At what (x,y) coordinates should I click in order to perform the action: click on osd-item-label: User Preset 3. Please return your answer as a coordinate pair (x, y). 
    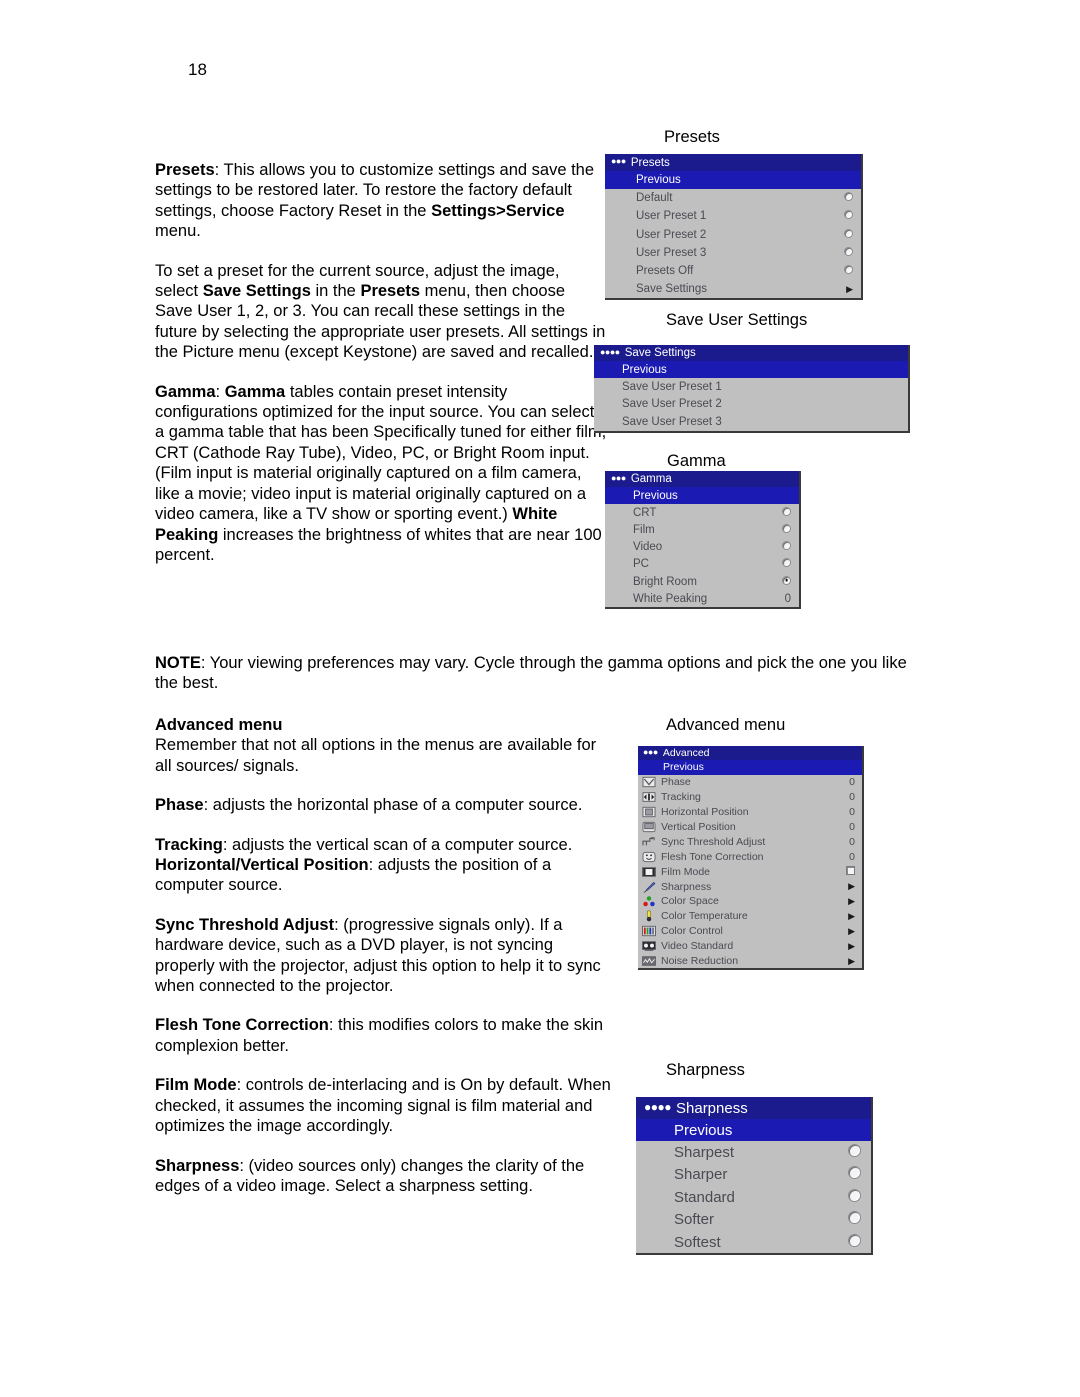
    Looking at the image, I should click on (671, 252).